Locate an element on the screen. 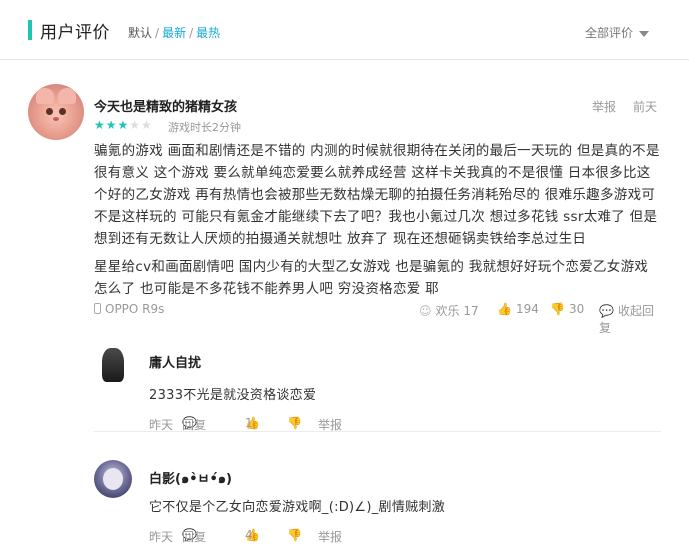  upvote-button: 👍 194 is located at coordinates (518, 309).